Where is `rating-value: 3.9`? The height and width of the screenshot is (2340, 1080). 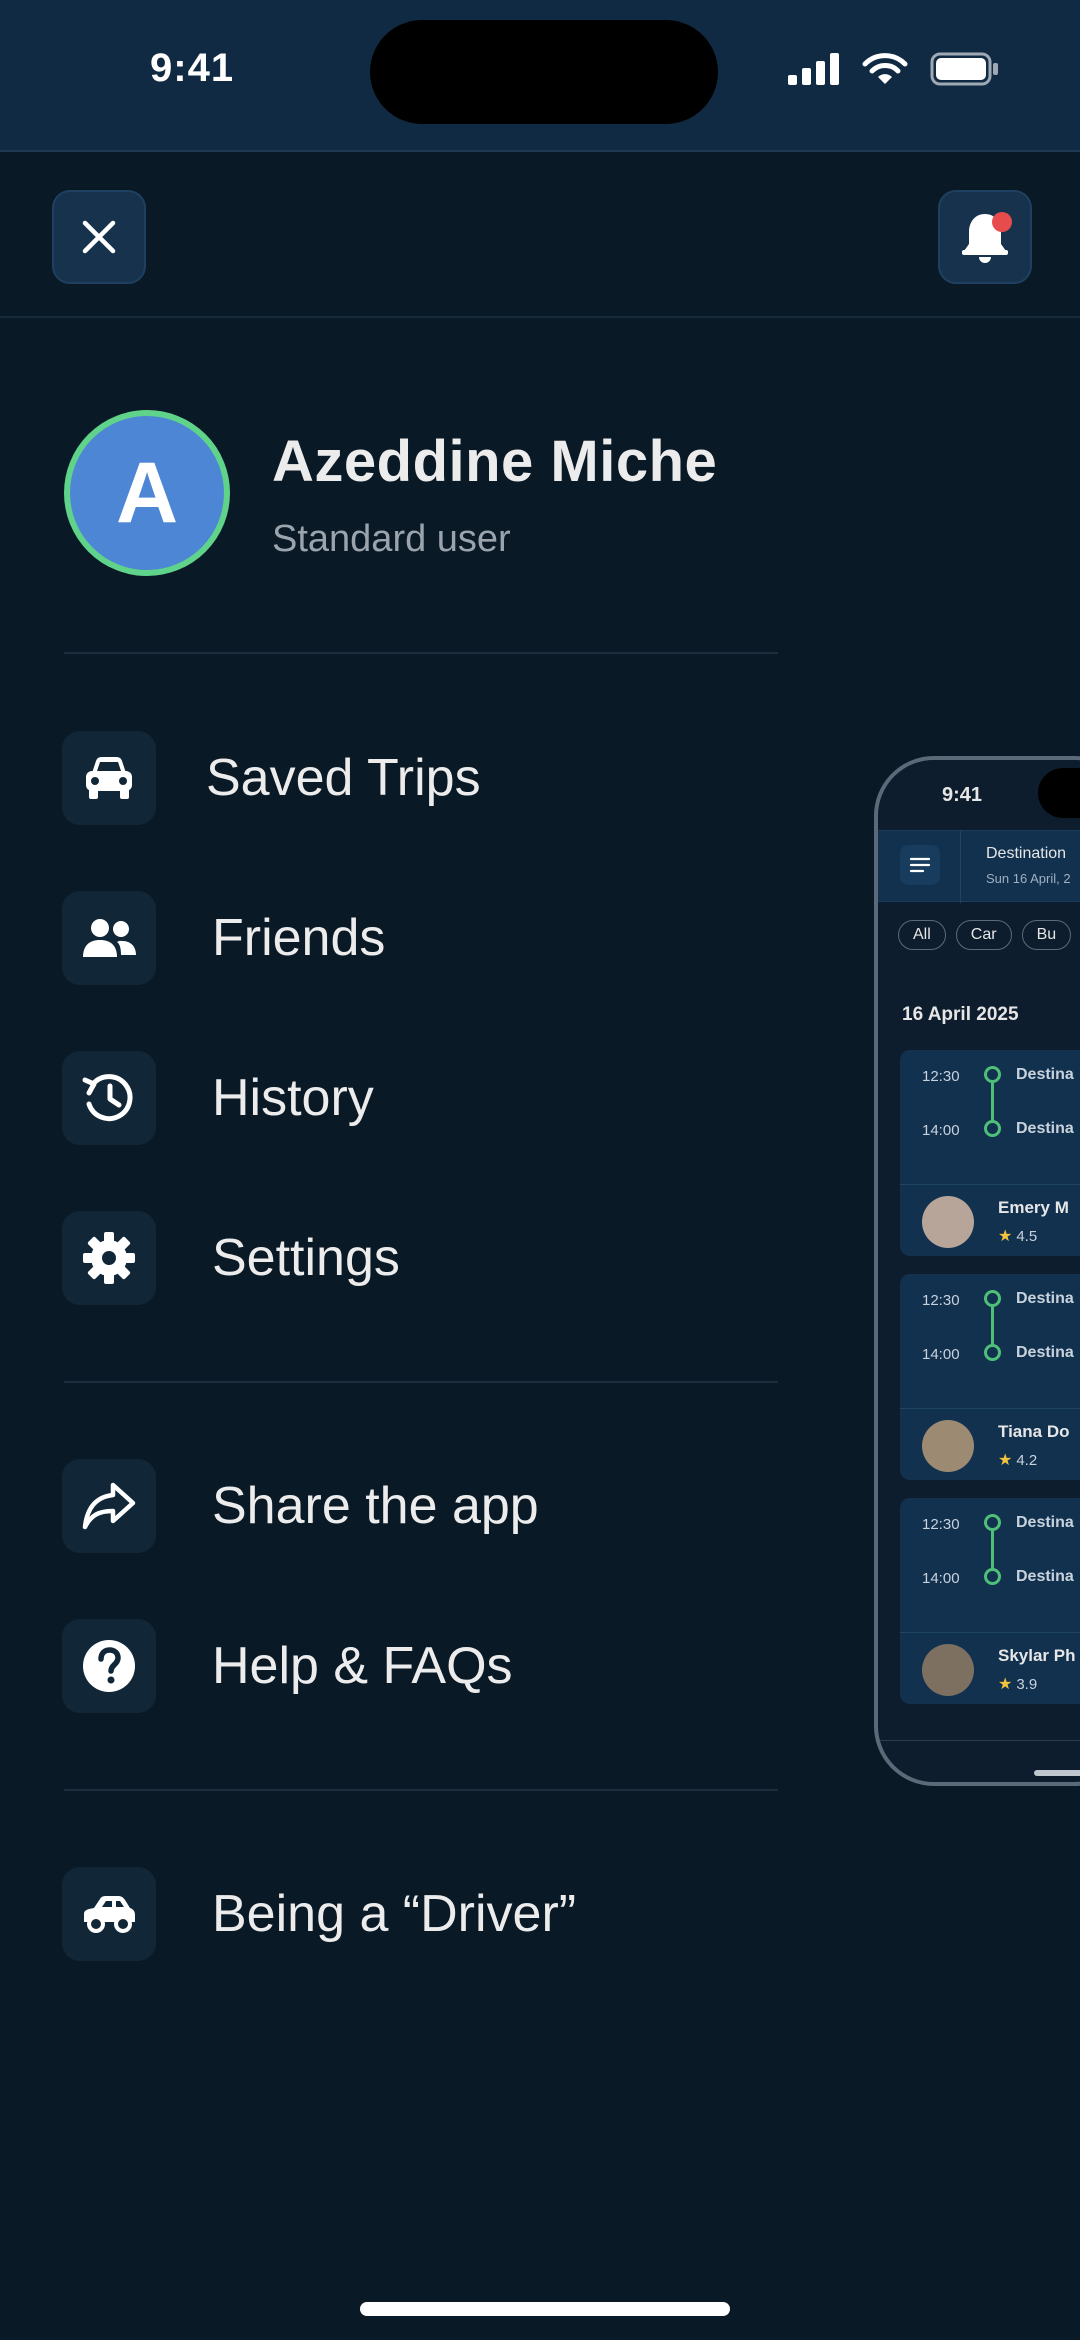 rating-value: 3.9 is located at coordinates (1027, 1684).